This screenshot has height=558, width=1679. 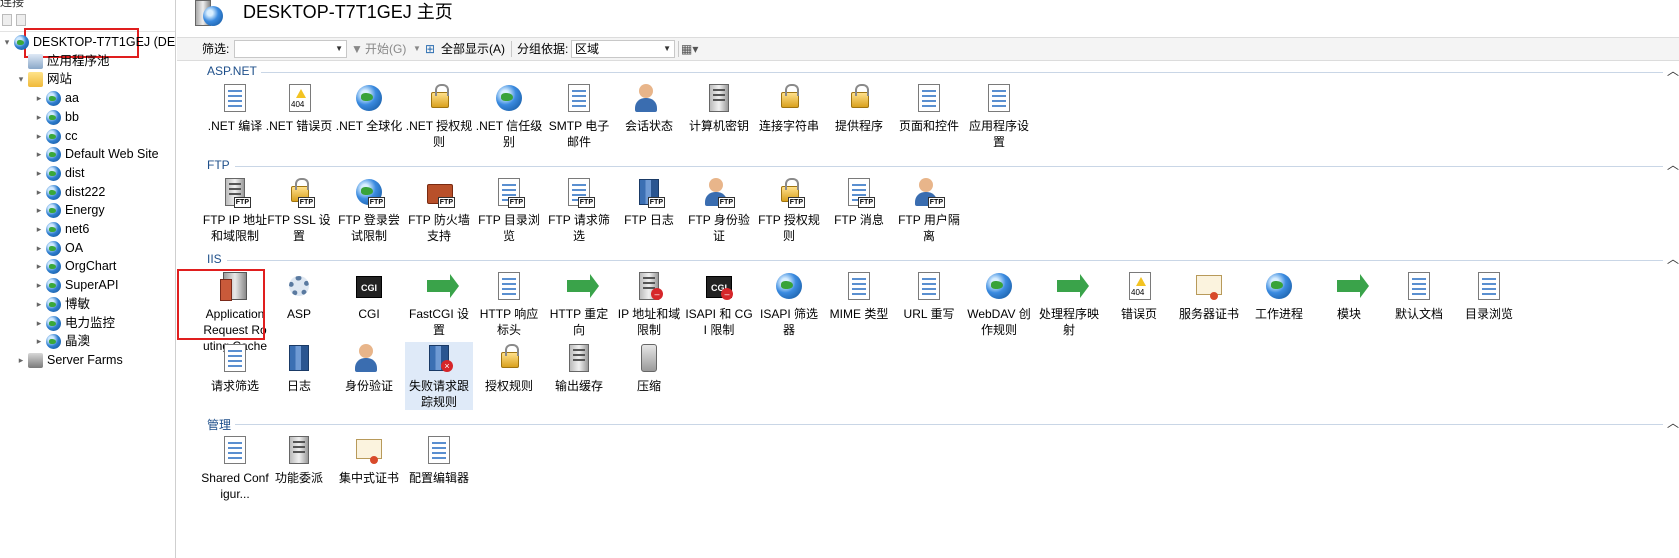 What do you see at coordinates (929, 108) in the screenshot?
I see `feature-tile: 页面和控件` at bounding box center [929, 108].